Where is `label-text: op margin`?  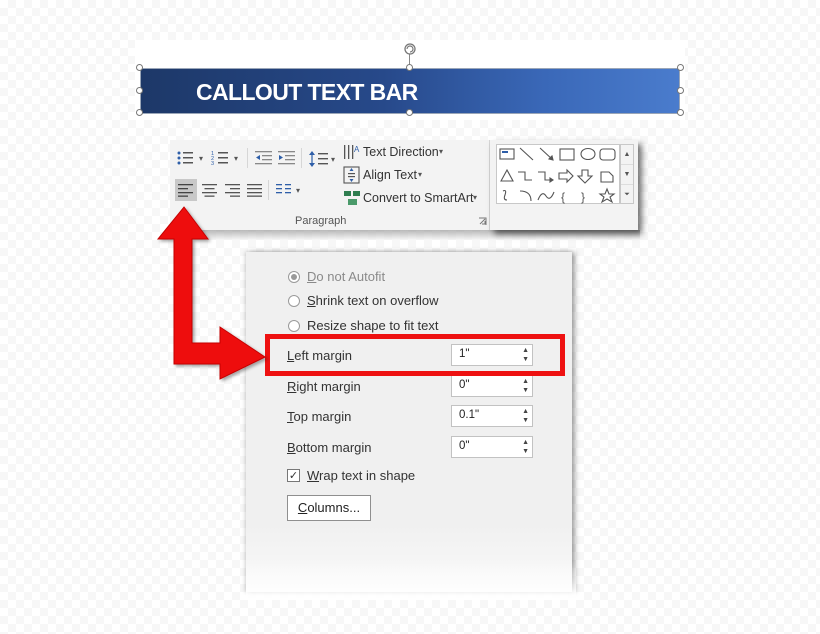 label-text: op margin is located at coordinates (322, 416).